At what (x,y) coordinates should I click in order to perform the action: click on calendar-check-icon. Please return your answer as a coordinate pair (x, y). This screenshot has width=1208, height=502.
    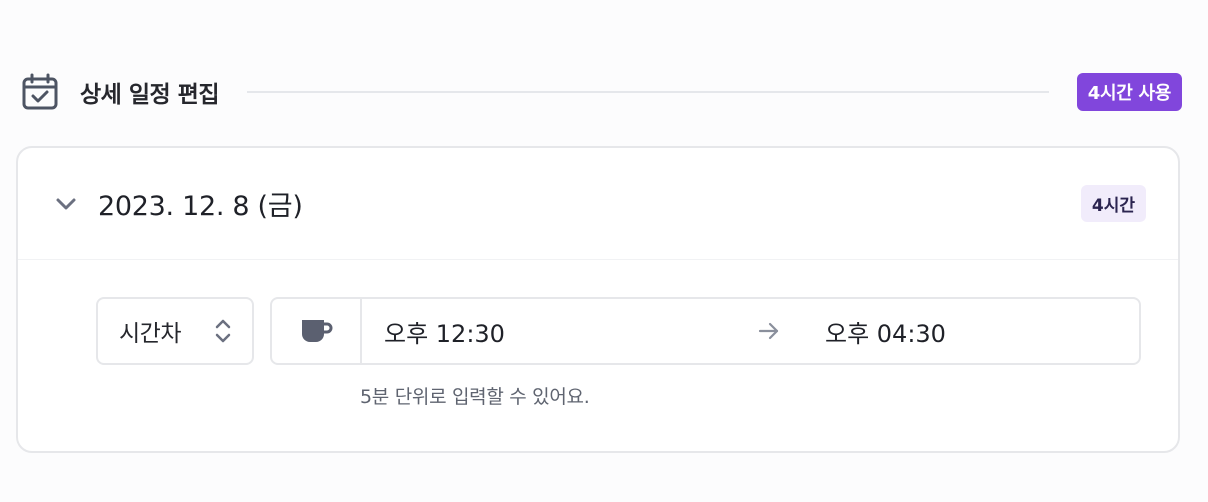
    Looking at the image, I should click on (40, 92).